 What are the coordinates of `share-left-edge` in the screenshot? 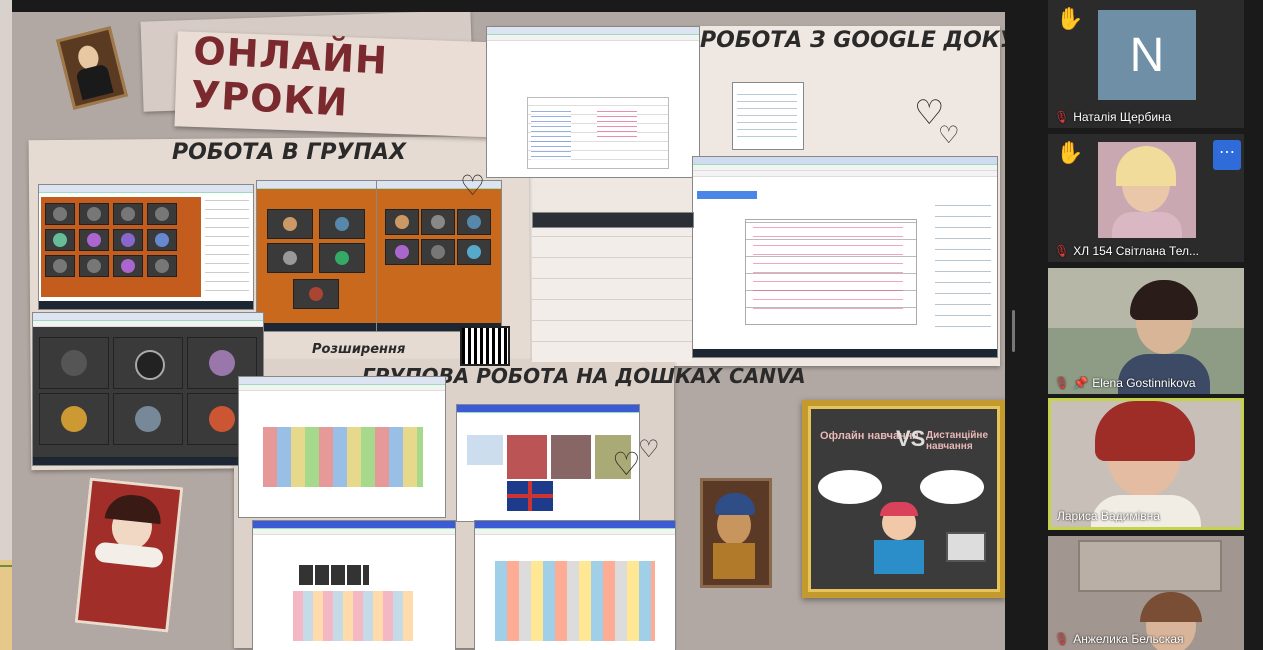 It's located at (50, 325).